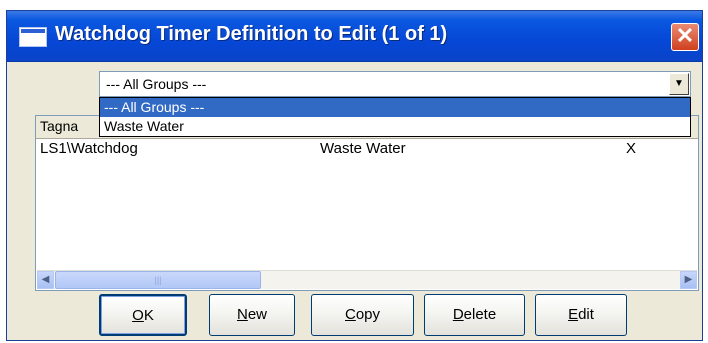 This screenshot has width=708, height=343. I want to click on group-combobox-value: --- All Groups ---, so click(156, 84).